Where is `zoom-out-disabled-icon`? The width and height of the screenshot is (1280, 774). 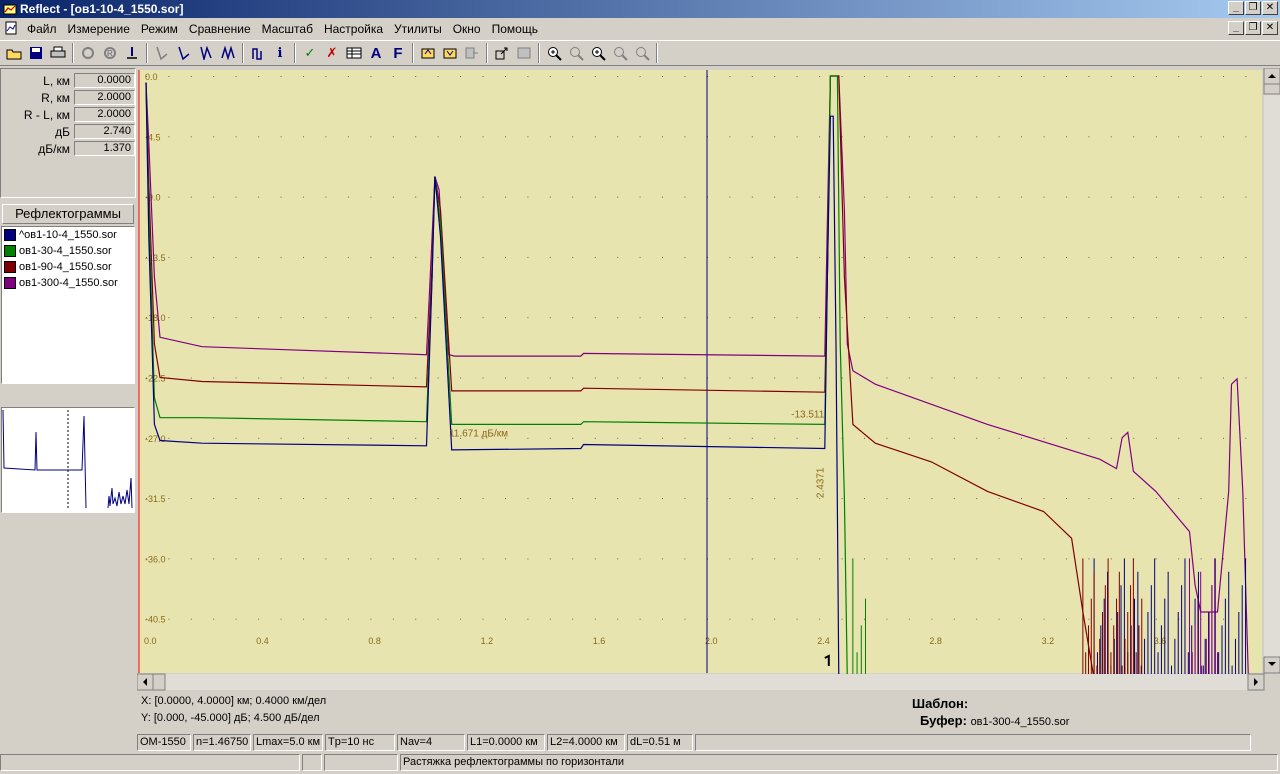 zoom-out-disabled-icon is located at coordinates (576, 53).